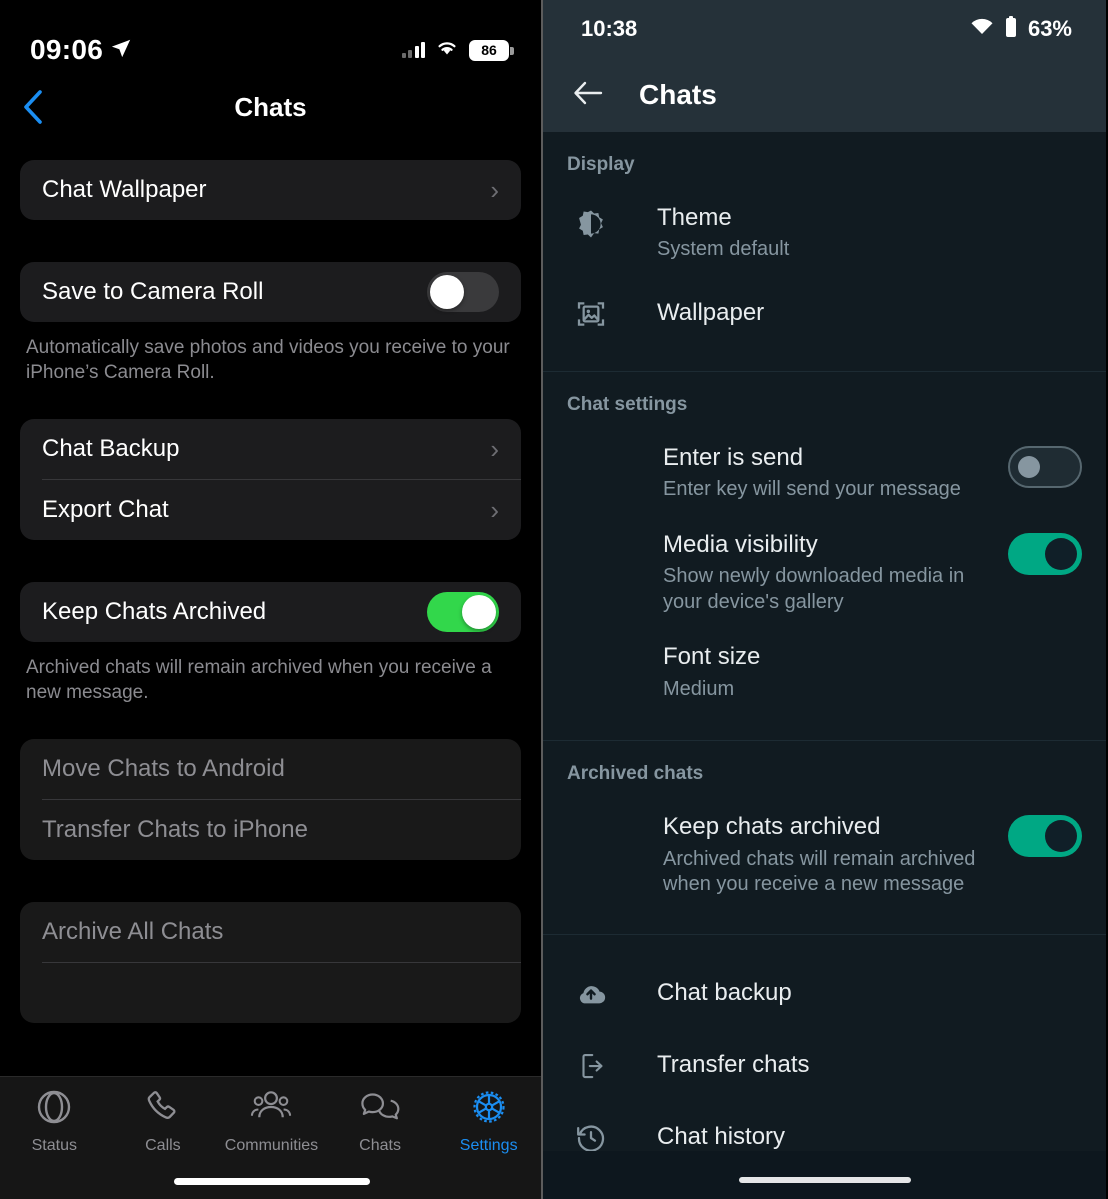 This screenshot has width=1108, height=1199. I want to click on android-row-text: Theme System default, so click(848, 233).